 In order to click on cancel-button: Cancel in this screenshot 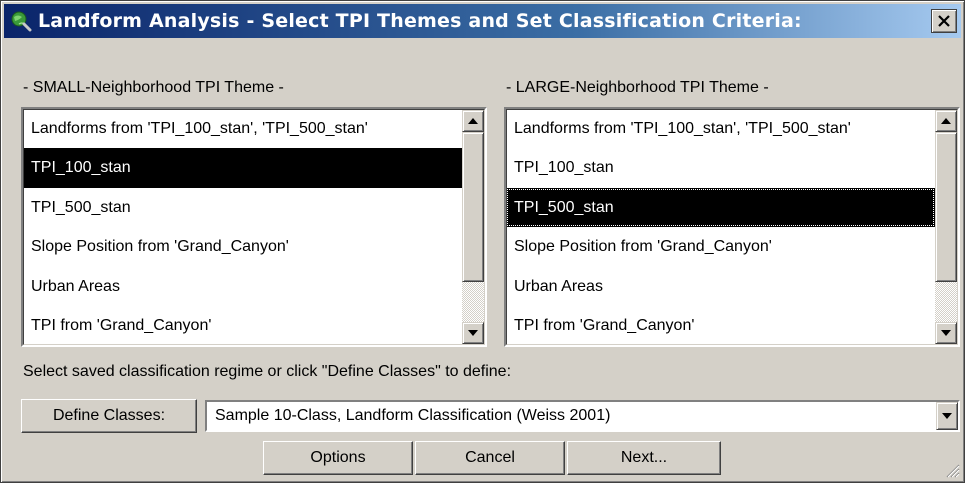, I will do `click(490, 458)`.